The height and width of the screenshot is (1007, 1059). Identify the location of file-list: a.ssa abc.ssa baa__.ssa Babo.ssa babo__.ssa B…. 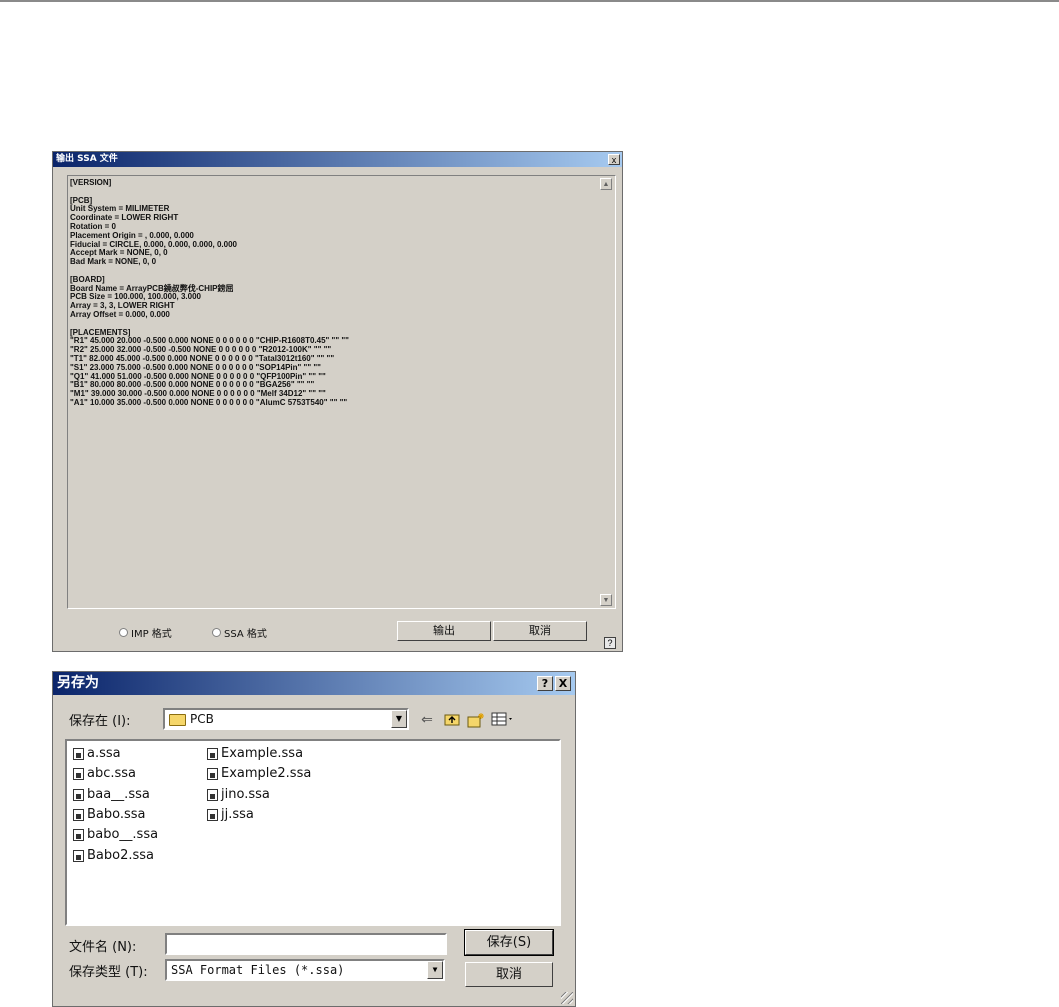
(313, 832).